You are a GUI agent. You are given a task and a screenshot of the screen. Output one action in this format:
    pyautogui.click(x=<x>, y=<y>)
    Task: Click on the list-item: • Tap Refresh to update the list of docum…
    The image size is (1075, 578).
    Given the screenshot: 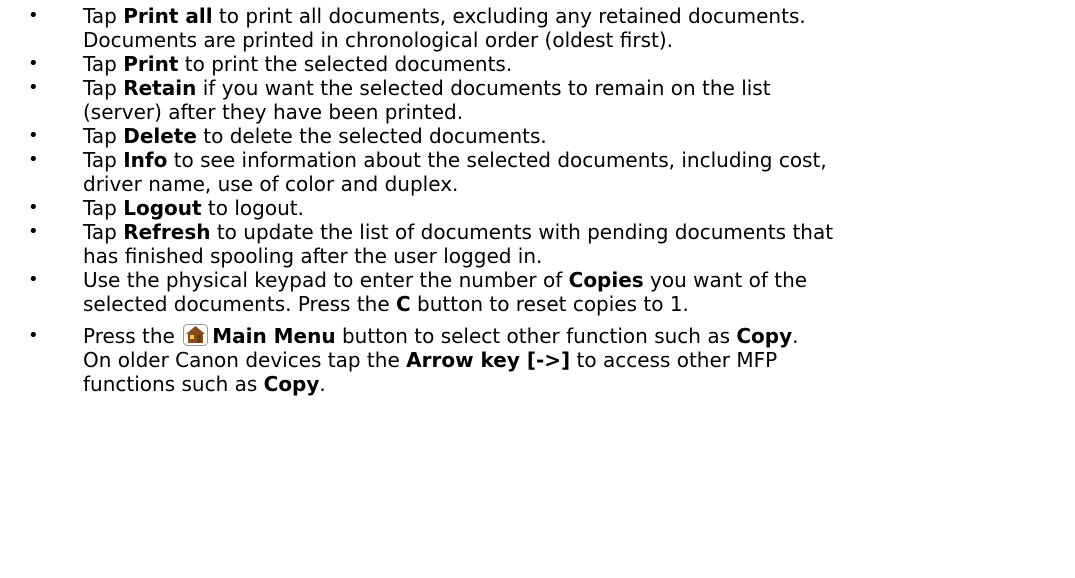 What is the action you would take?
    pyautogui.click(x=537, y=244)
    